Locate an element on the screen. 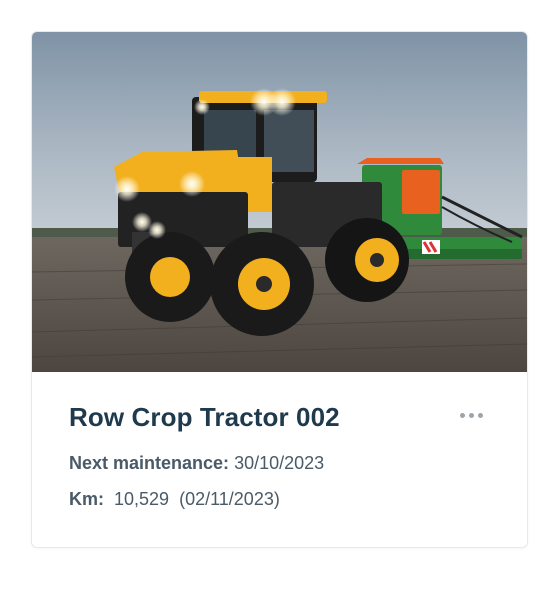 This screenshot has height=589, width=560. next-maintenance-row: Next maintenance: 30/10/2023 is located at coordinates (196, 463).